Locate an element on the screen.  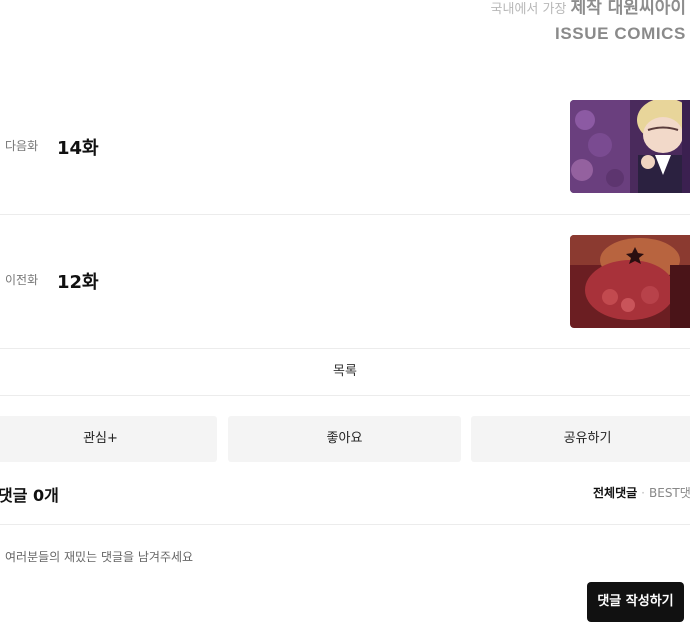
comment-sort-tabs: 전체댓글 · BEST댓 is located at coordinates (641, 492).